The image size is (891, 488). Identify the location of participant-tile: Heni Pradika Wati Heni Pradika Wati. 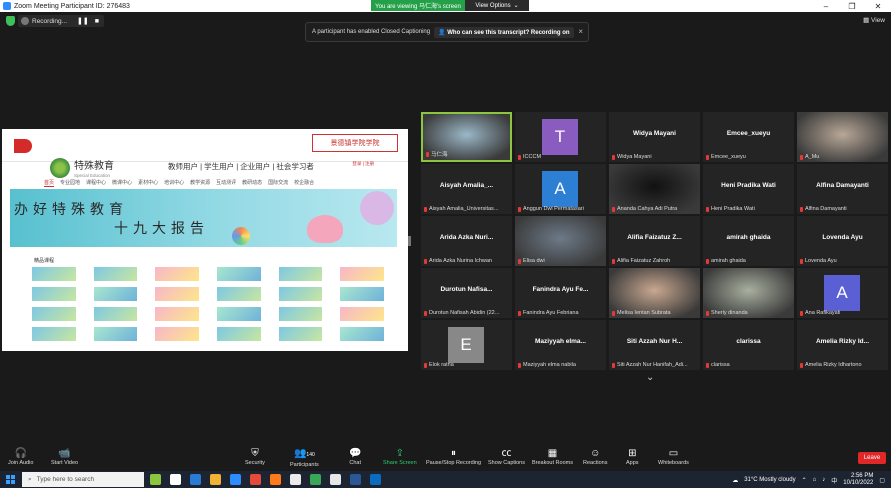
(748, 189).